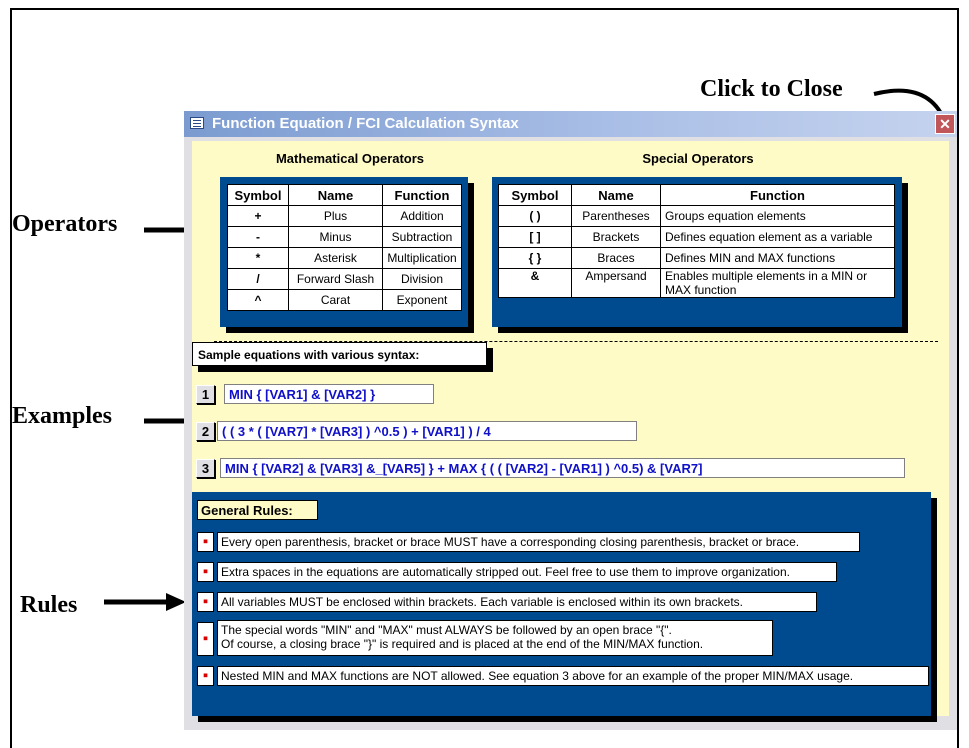 The image size is (969, 748). I want to click on x-icon: ✕, so click(945, 124).